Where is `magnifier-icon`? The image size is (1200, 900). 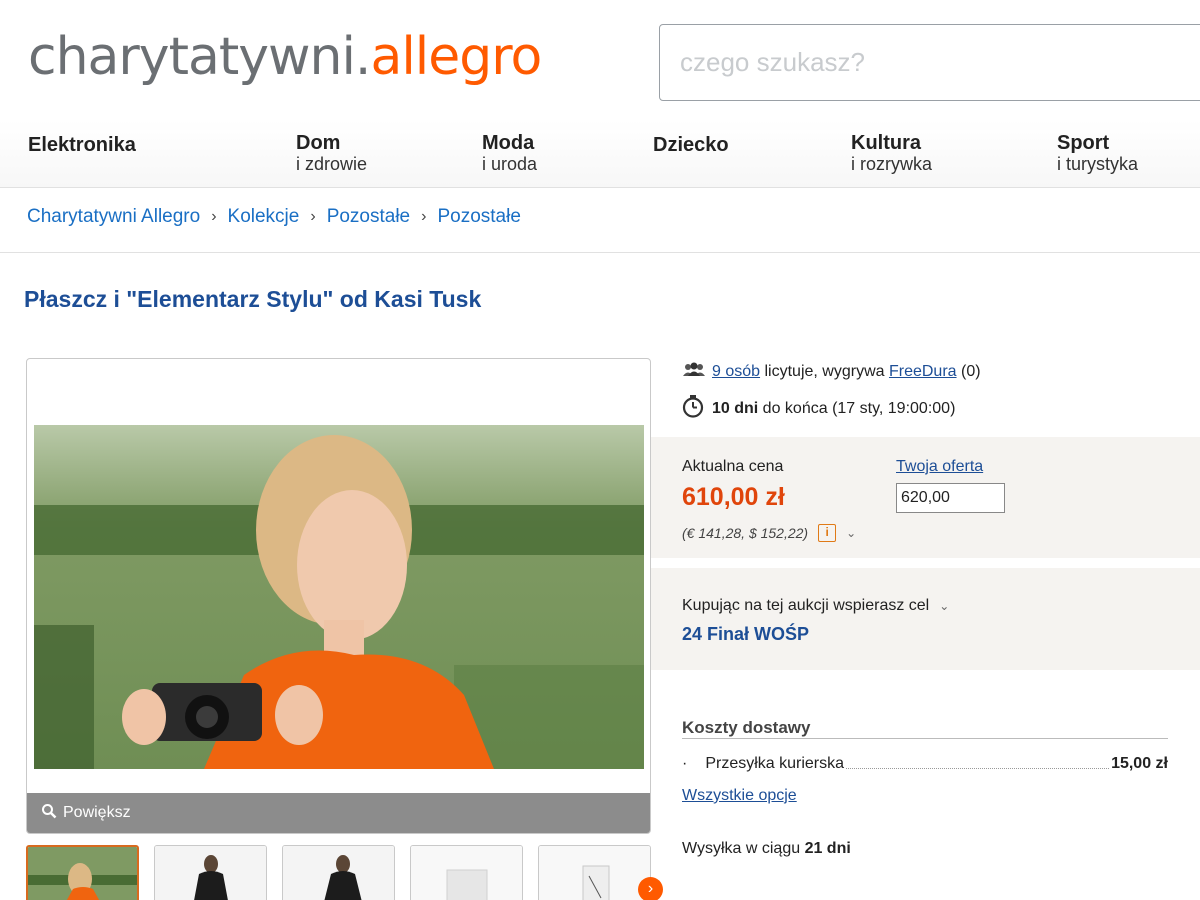 magnifier-icon is located at coordinates (49, 813).